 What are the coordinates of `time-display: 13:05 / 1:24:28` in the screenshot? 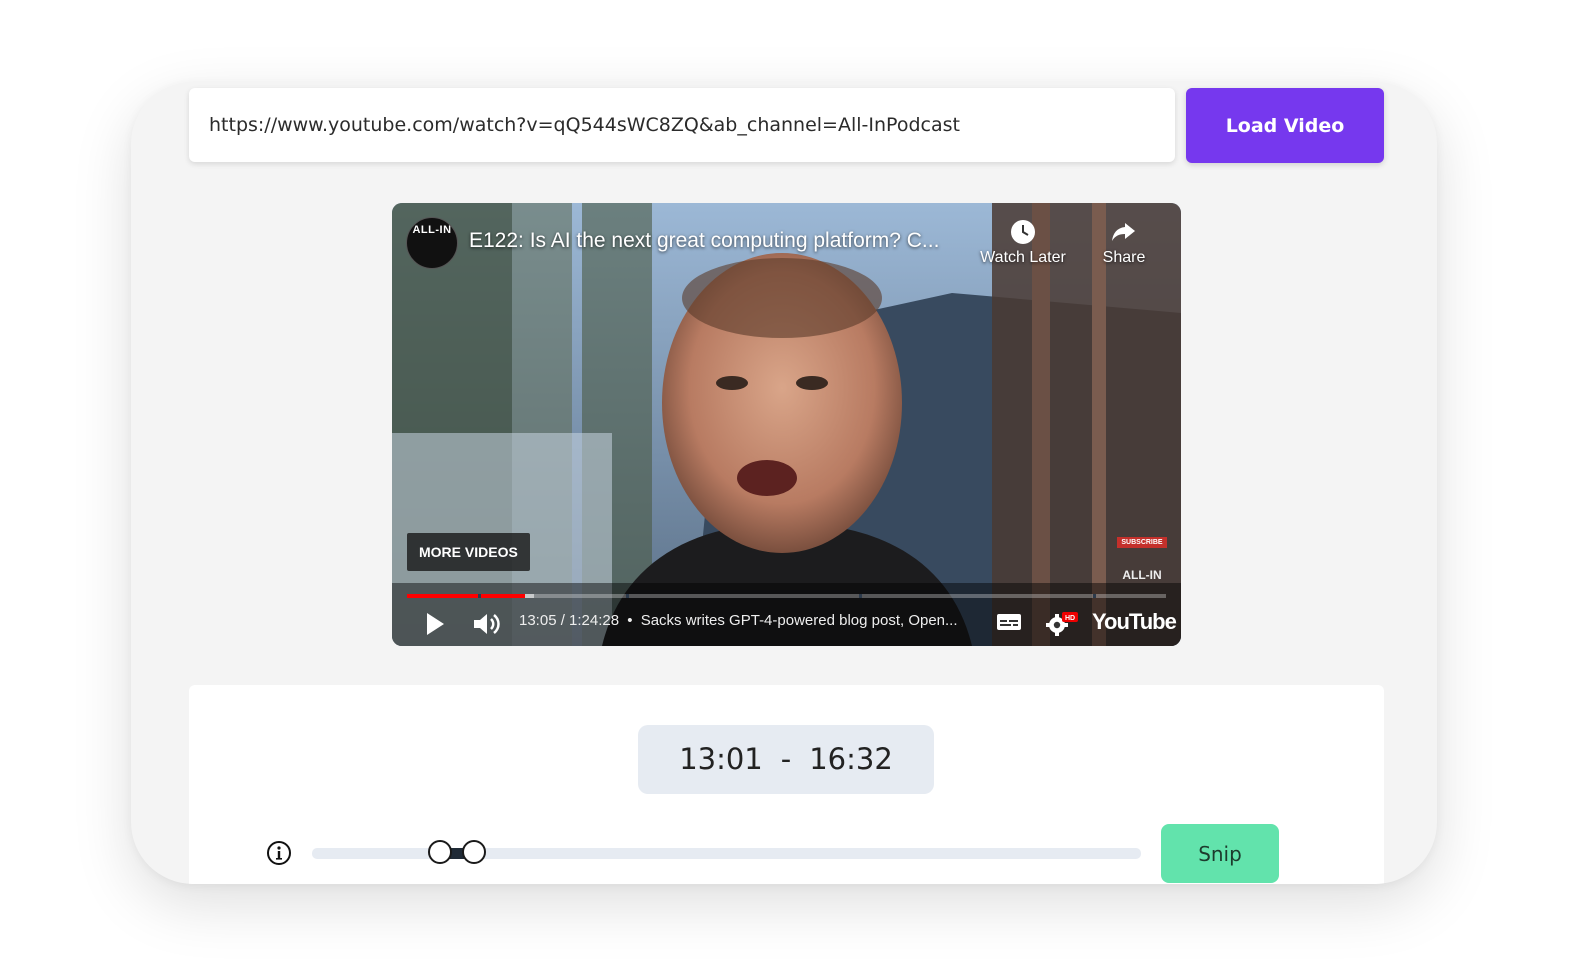 It's located at (569, 620).